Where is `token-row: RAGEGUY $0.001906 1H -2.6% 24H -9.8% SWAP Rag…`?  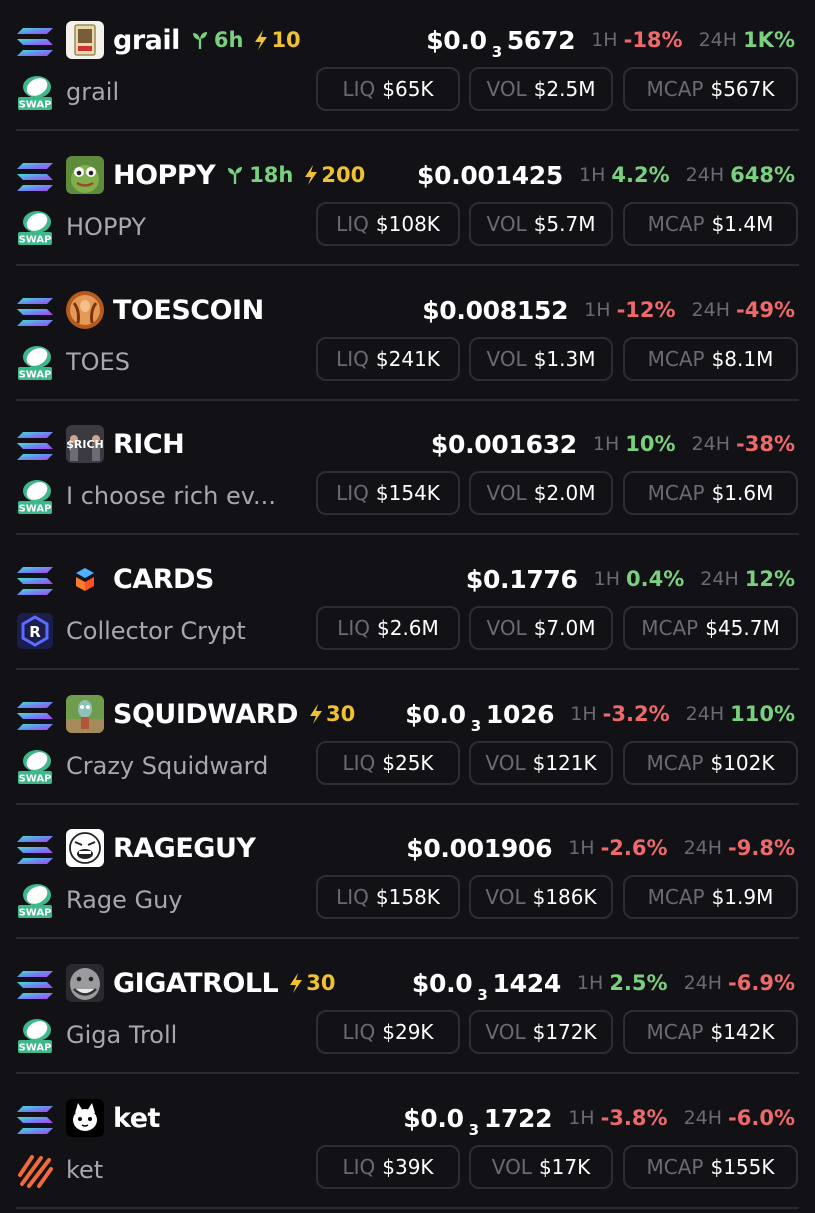
token-row: RAGEGUY $0.001906 1H -2.6% 24H -9.8% SWAP Rag… is located at coordinates (407, 875).